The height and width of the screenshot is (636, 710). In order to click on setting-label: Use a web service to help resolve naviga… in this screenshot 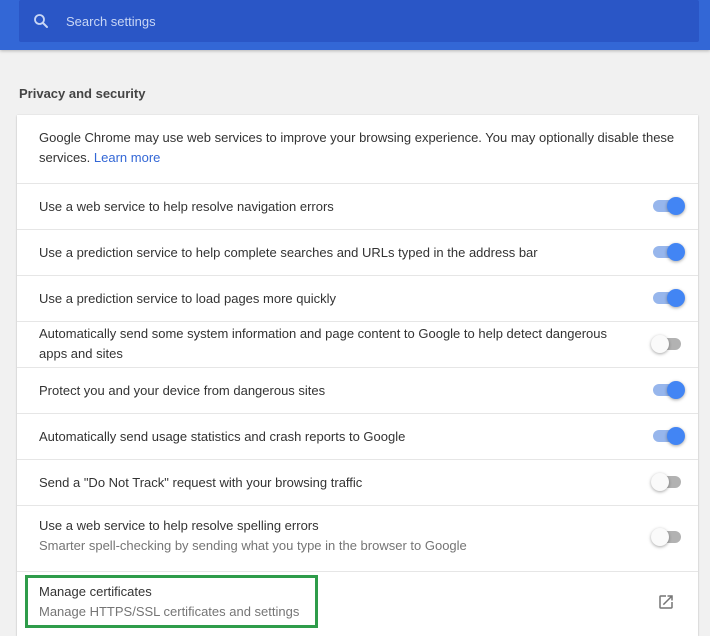, I will do `click(186, 206)`.